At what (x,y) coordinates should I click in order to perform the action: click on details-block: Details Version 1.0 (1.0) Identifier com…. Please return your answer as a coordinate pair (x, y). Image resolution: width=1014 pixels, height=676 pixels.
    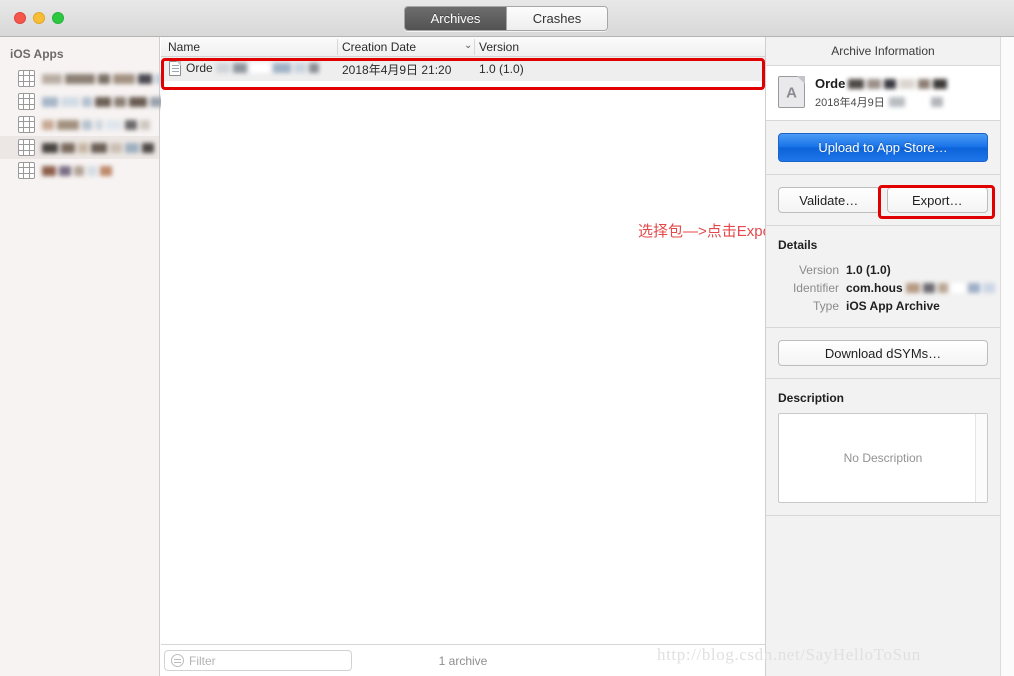
    Looking at the image, I should click on (883, 277).